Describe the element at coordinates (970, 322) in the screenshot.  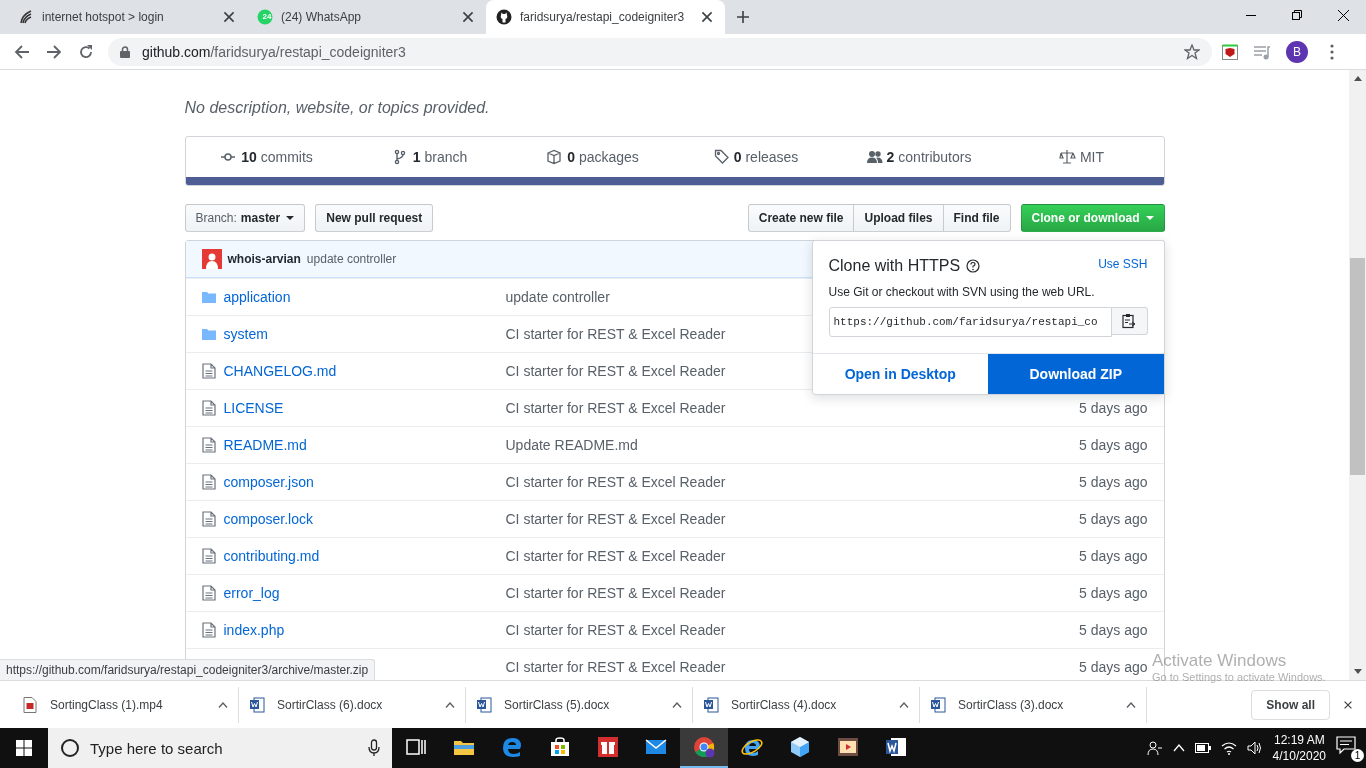
I see `clone-url-field: https://github.com/faridsurya/restapi_co` at that location.